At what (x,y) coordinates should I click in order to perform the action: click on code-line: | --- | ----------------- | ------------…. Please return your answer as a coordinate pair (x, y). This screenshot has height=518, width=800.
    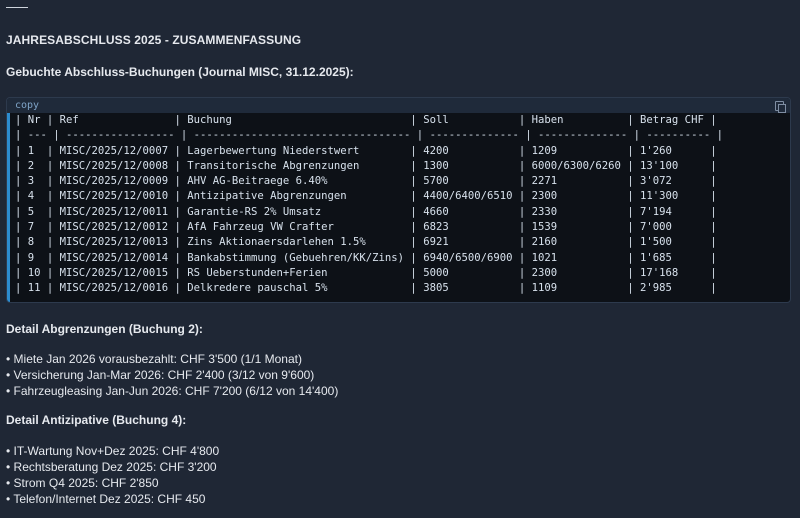
    Looking at the image, I should click on (369, 135).